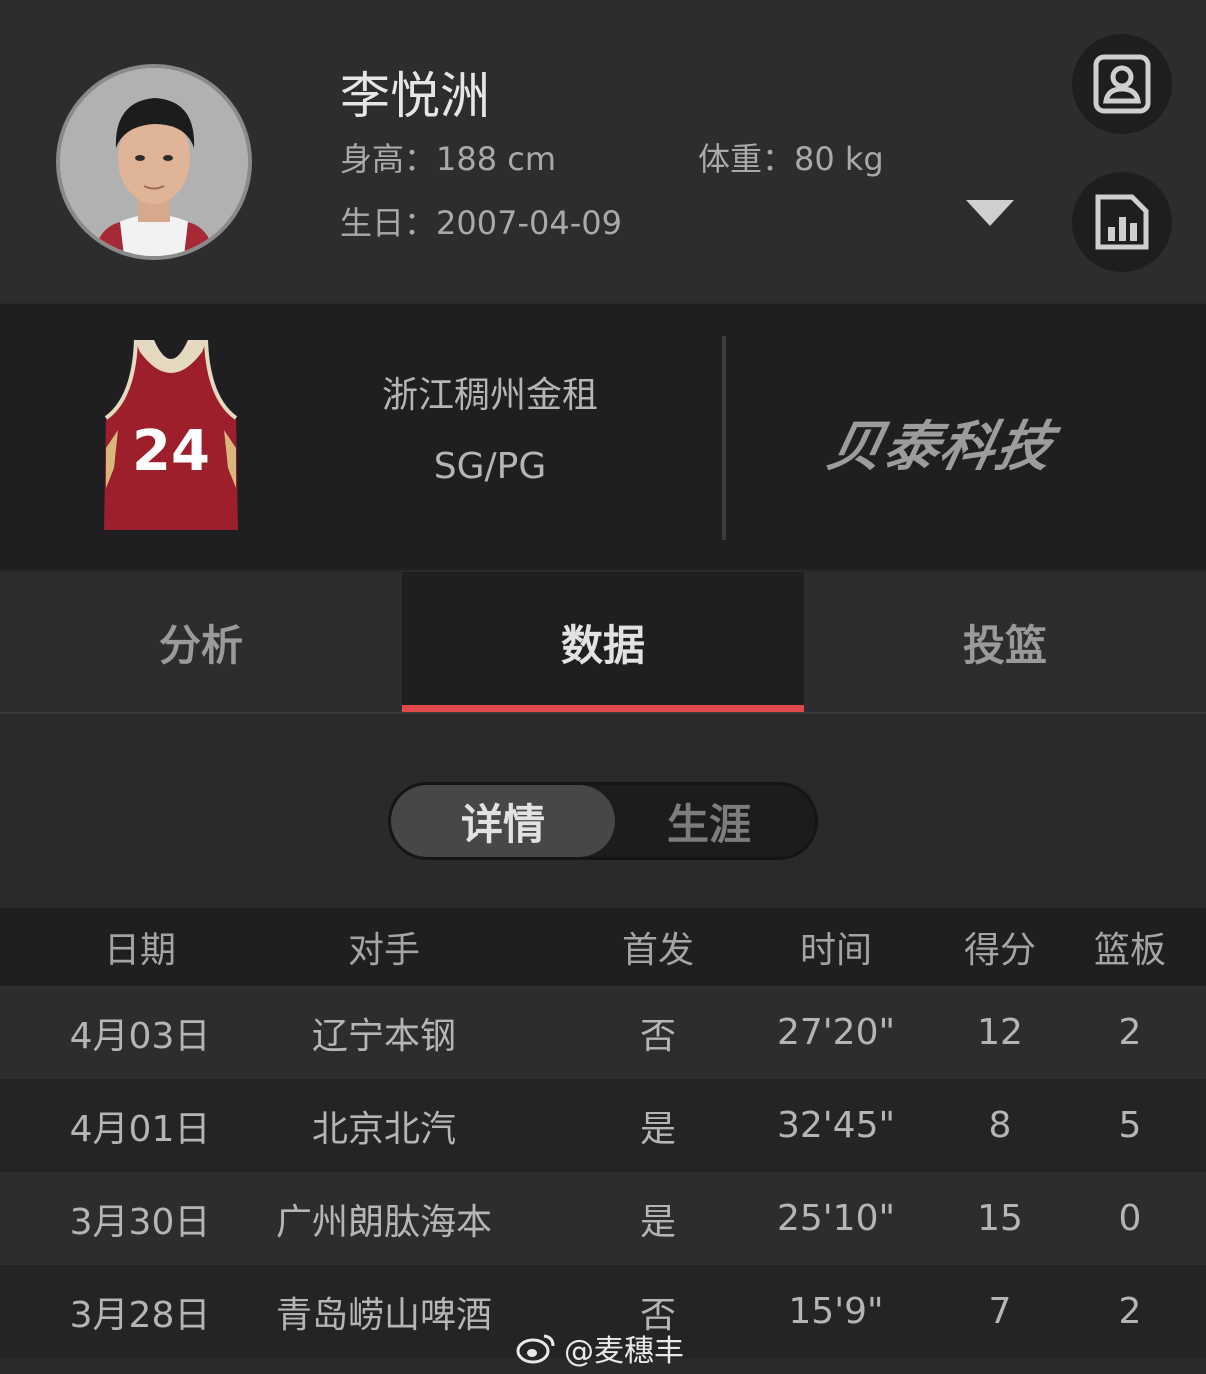 The height and width of the screenshot is (1374, 1206). Describe the element at coordinates (140, 1315) in the screenshot. I see `cell-date: 3月28日` at that location.